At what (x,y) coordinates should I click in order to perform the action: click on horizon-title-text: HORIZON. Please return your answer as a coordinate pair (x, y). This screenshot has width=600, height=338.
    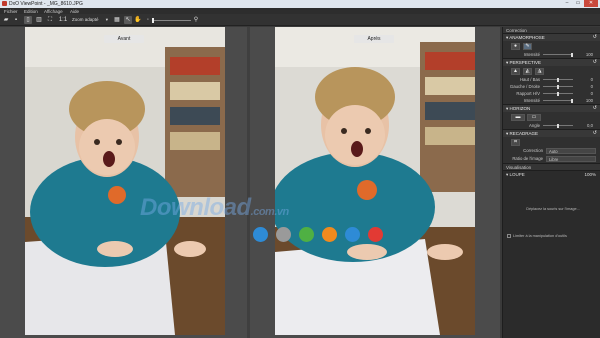
    Looking at the image, I should click on (520, 108).